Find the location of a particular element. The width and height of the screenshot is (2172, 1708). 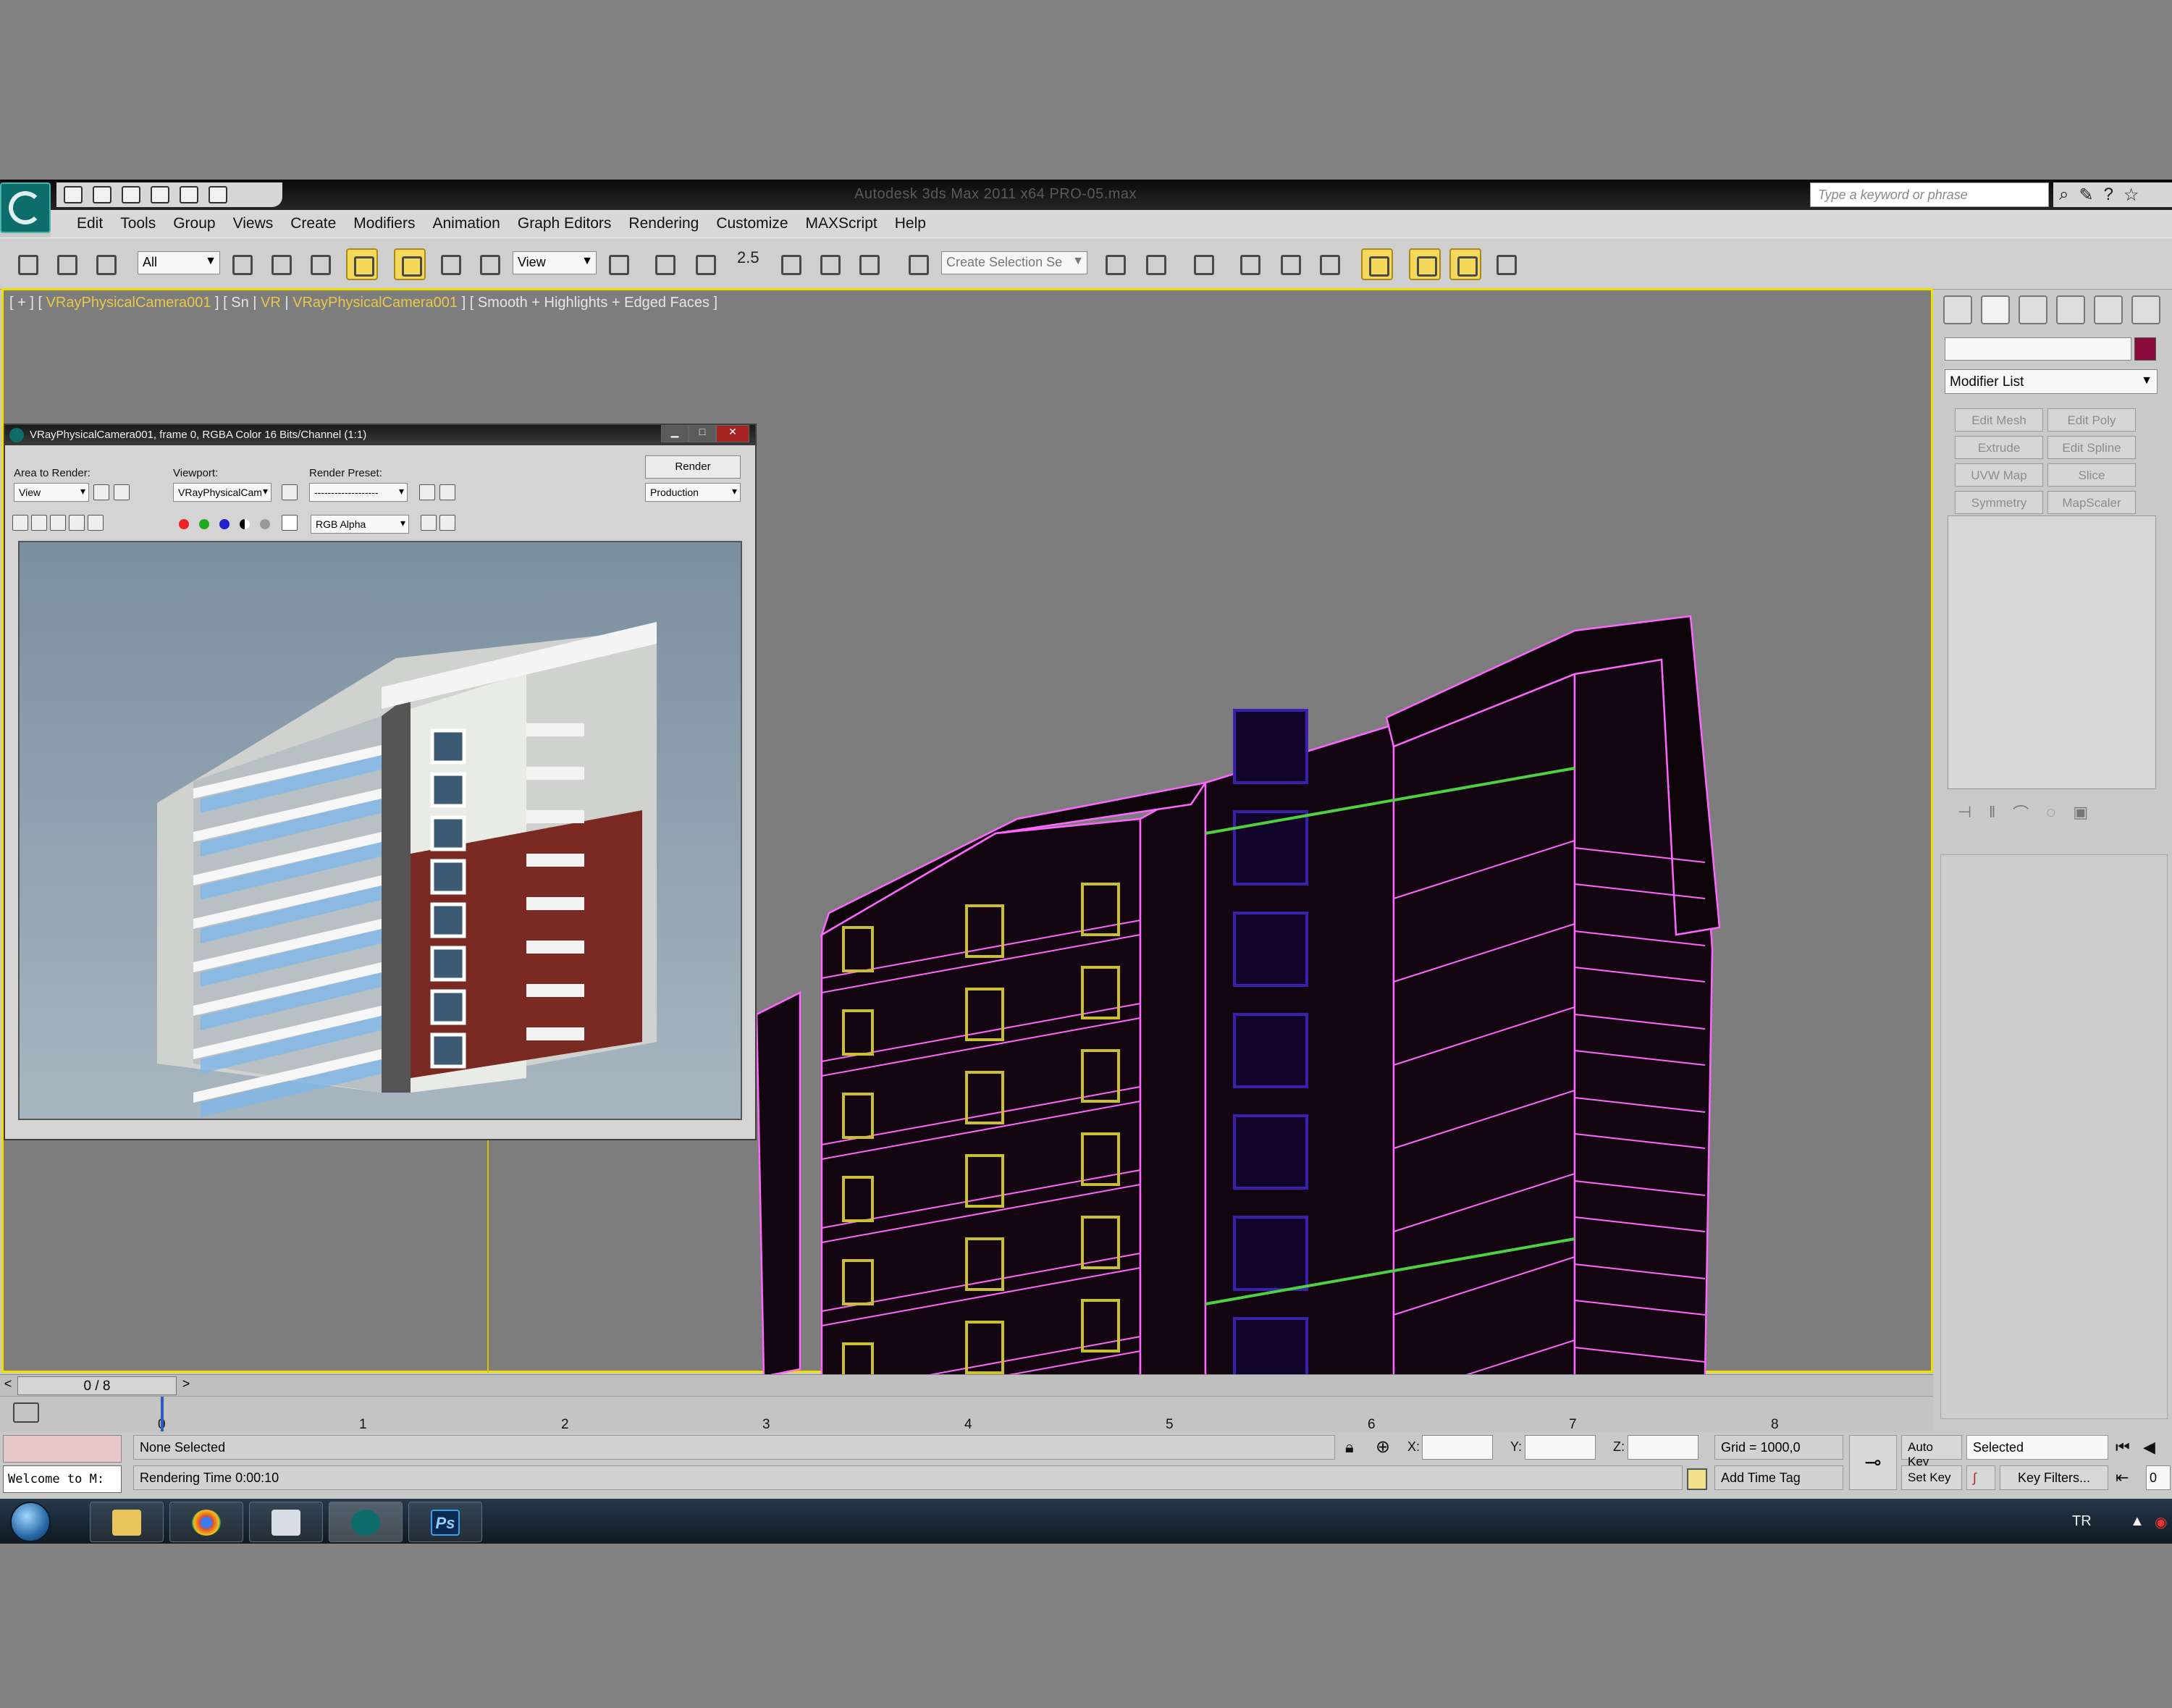

absolute-mode-icon: ⊕ is located at coordinates (1383, 1446).